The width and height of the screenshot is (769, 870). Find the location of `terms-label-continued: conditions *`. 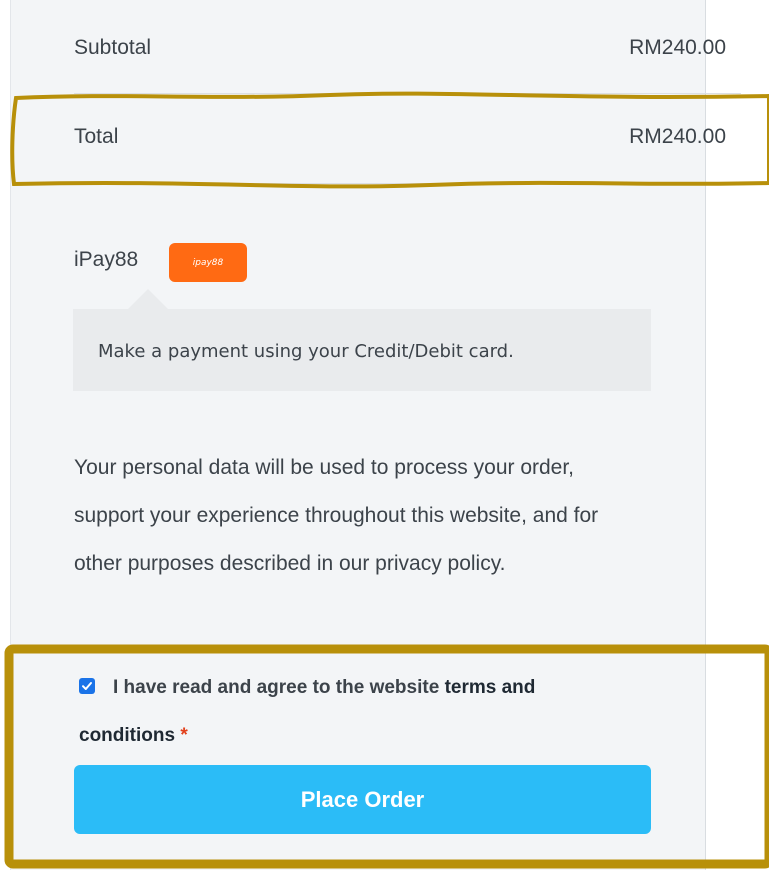

terms-label-continued: conditions * is located at coordinates (133, 736).